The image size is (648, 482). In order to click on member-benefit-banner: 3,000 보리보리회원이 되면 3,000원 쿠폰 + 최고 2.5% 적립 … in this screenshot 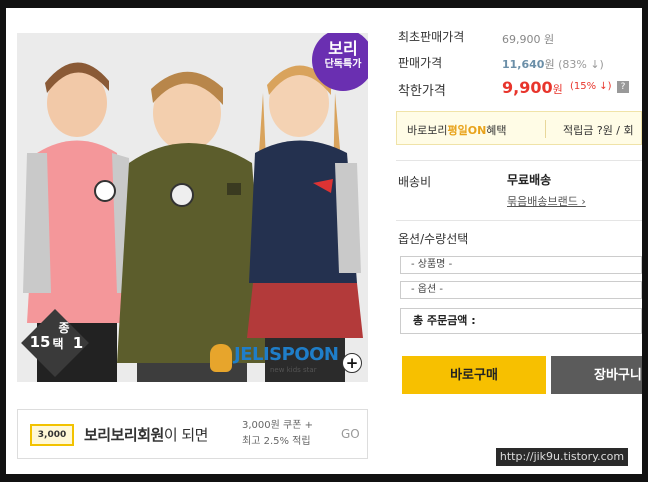, I will do `click(192, 434)`.